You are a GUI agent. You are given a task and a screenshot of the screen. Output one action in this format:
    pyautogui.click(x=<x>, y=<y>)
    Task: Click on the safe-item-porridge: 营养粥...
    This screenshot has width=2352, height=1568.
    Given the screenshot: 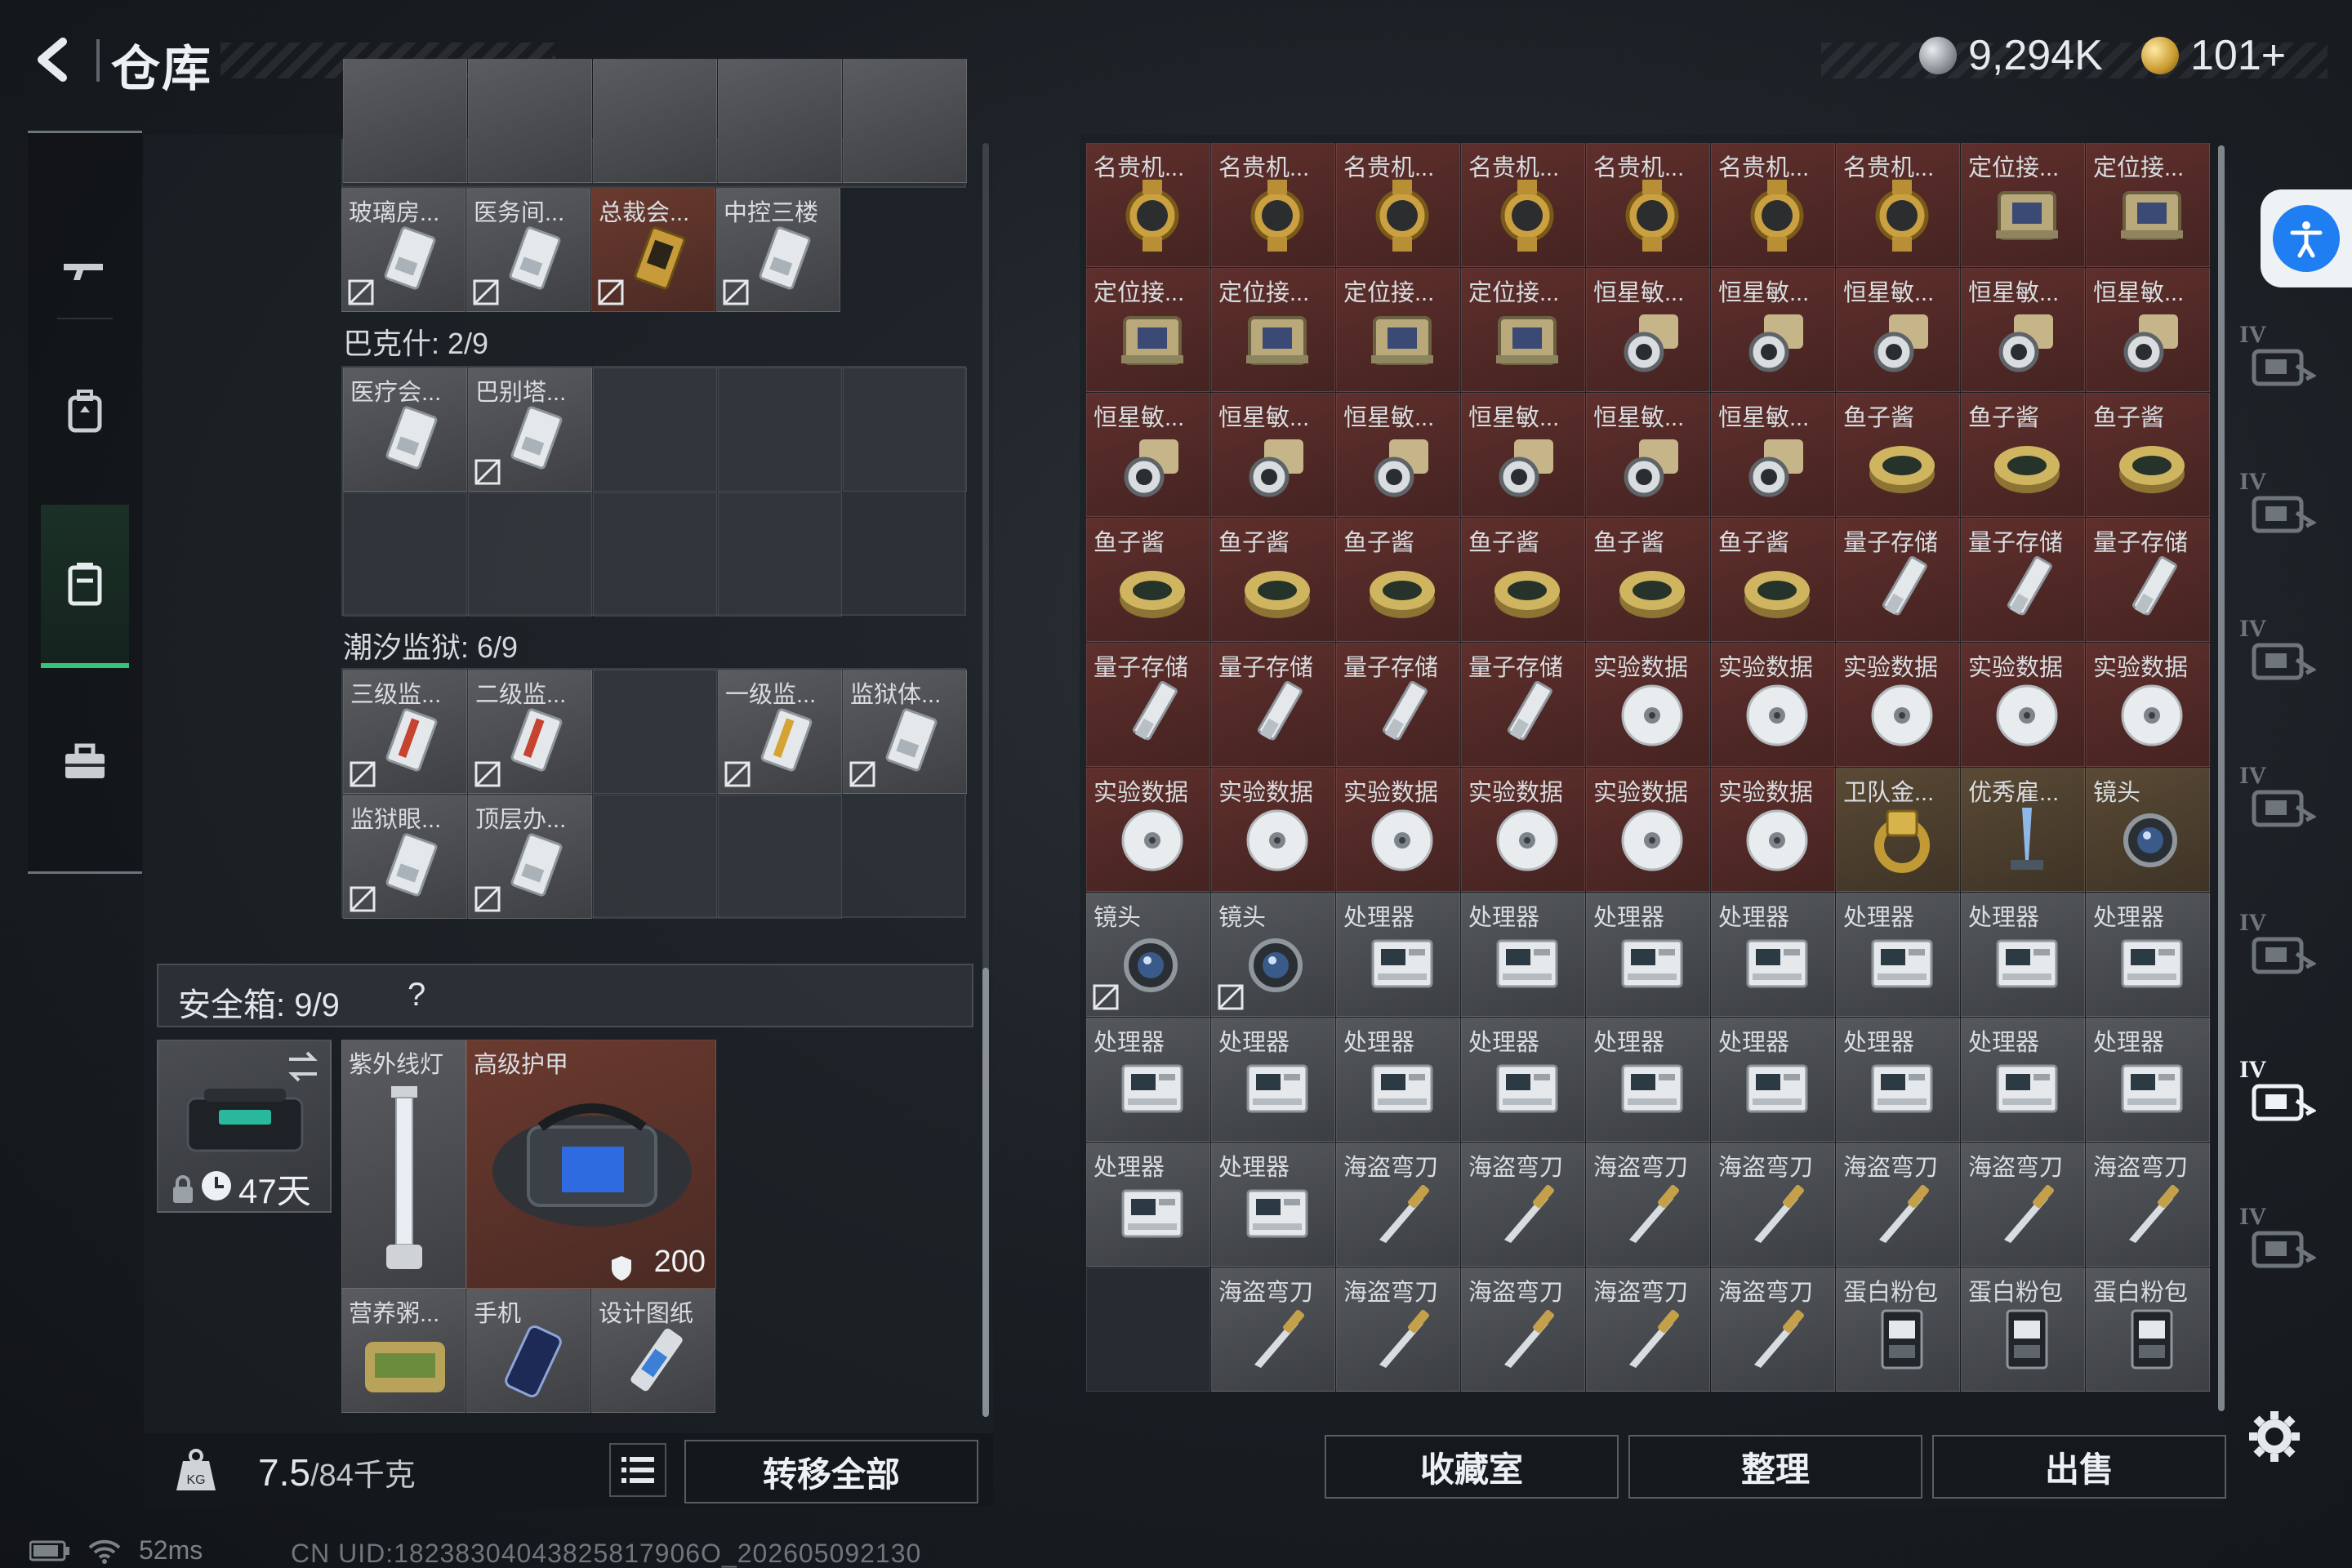 What is the action you would take?
    pyautogui.click(x=403, y=1351)
    